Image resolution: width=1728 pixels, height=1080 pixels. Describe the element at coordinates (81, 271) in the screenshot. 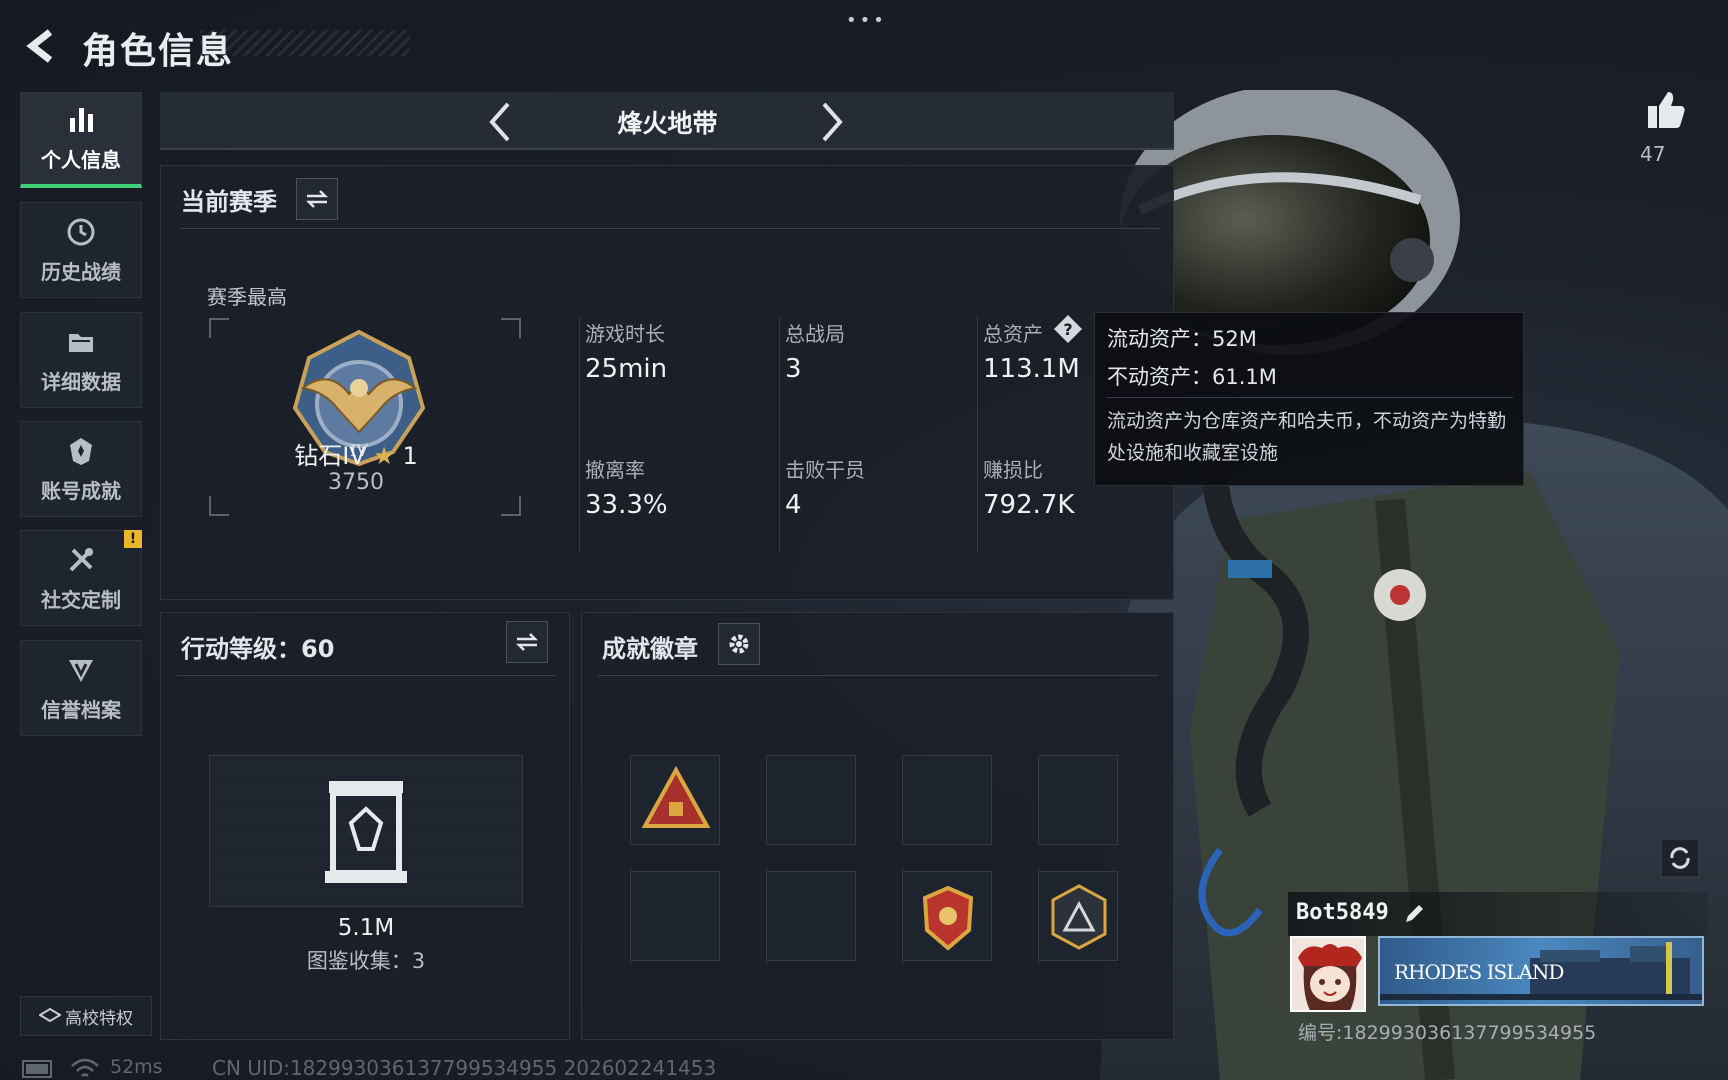

I see `sidebar-item-label: 历史战绩` at that location.